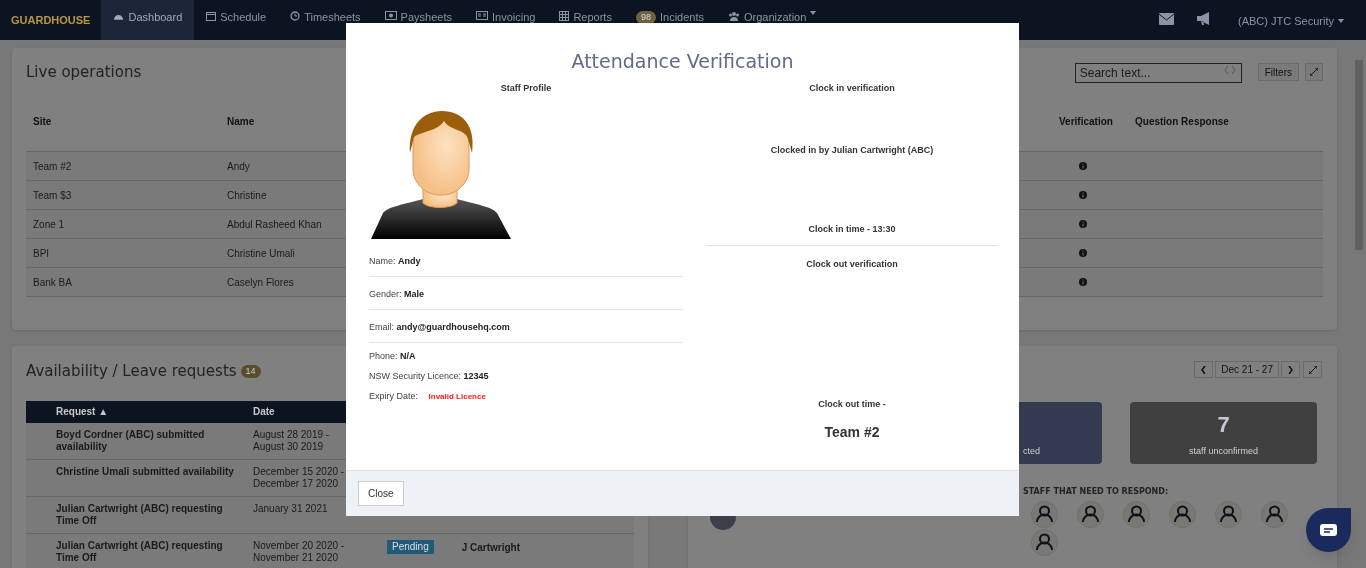  I want to click on table-icon, so click(564, 16).